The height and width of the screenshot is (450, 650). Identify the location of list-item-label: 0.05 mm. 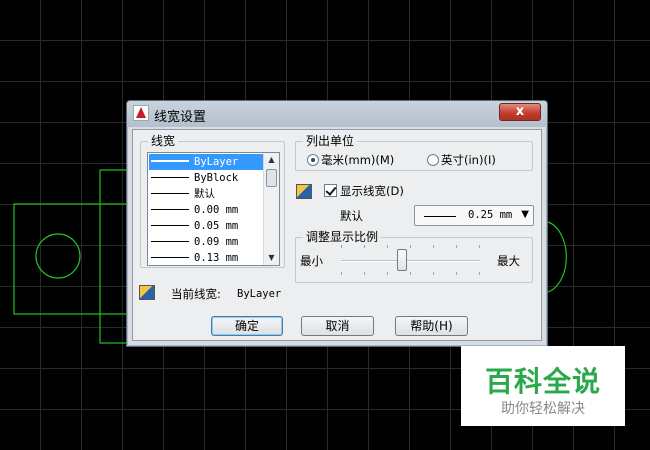
(216, 226).